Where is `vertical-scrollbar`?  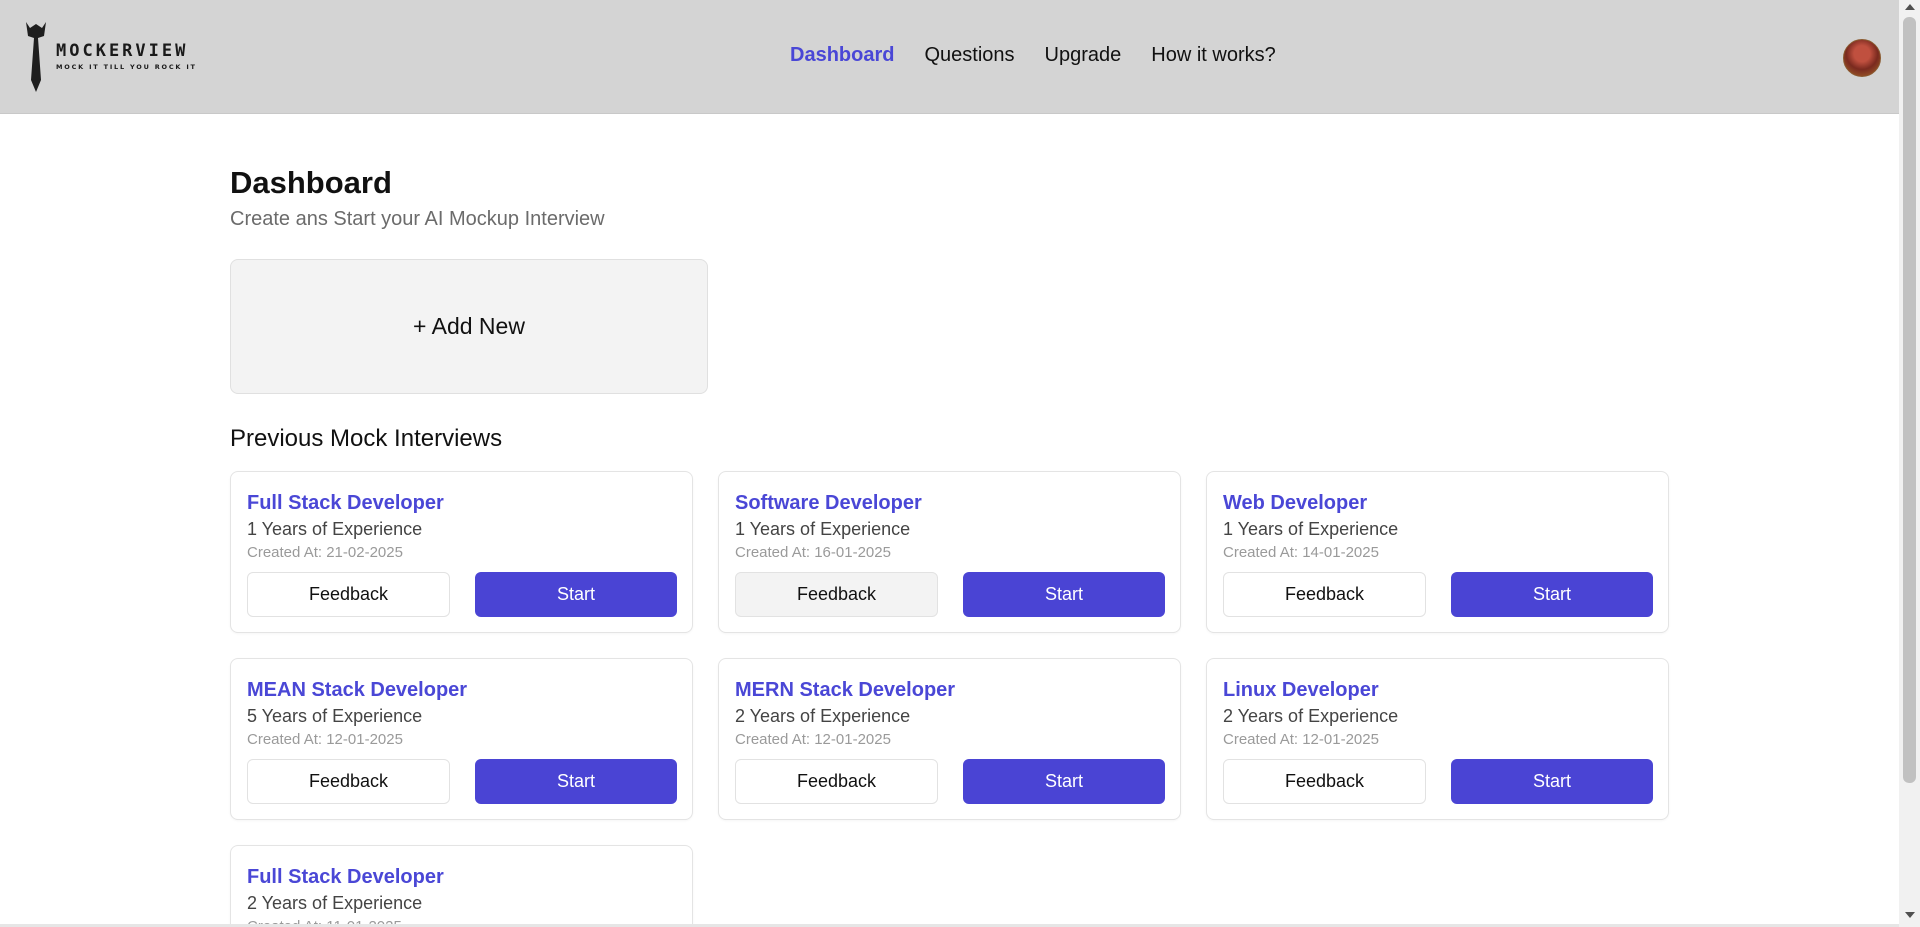
vertical-scrollbar is located at coordinates (1909, 463).